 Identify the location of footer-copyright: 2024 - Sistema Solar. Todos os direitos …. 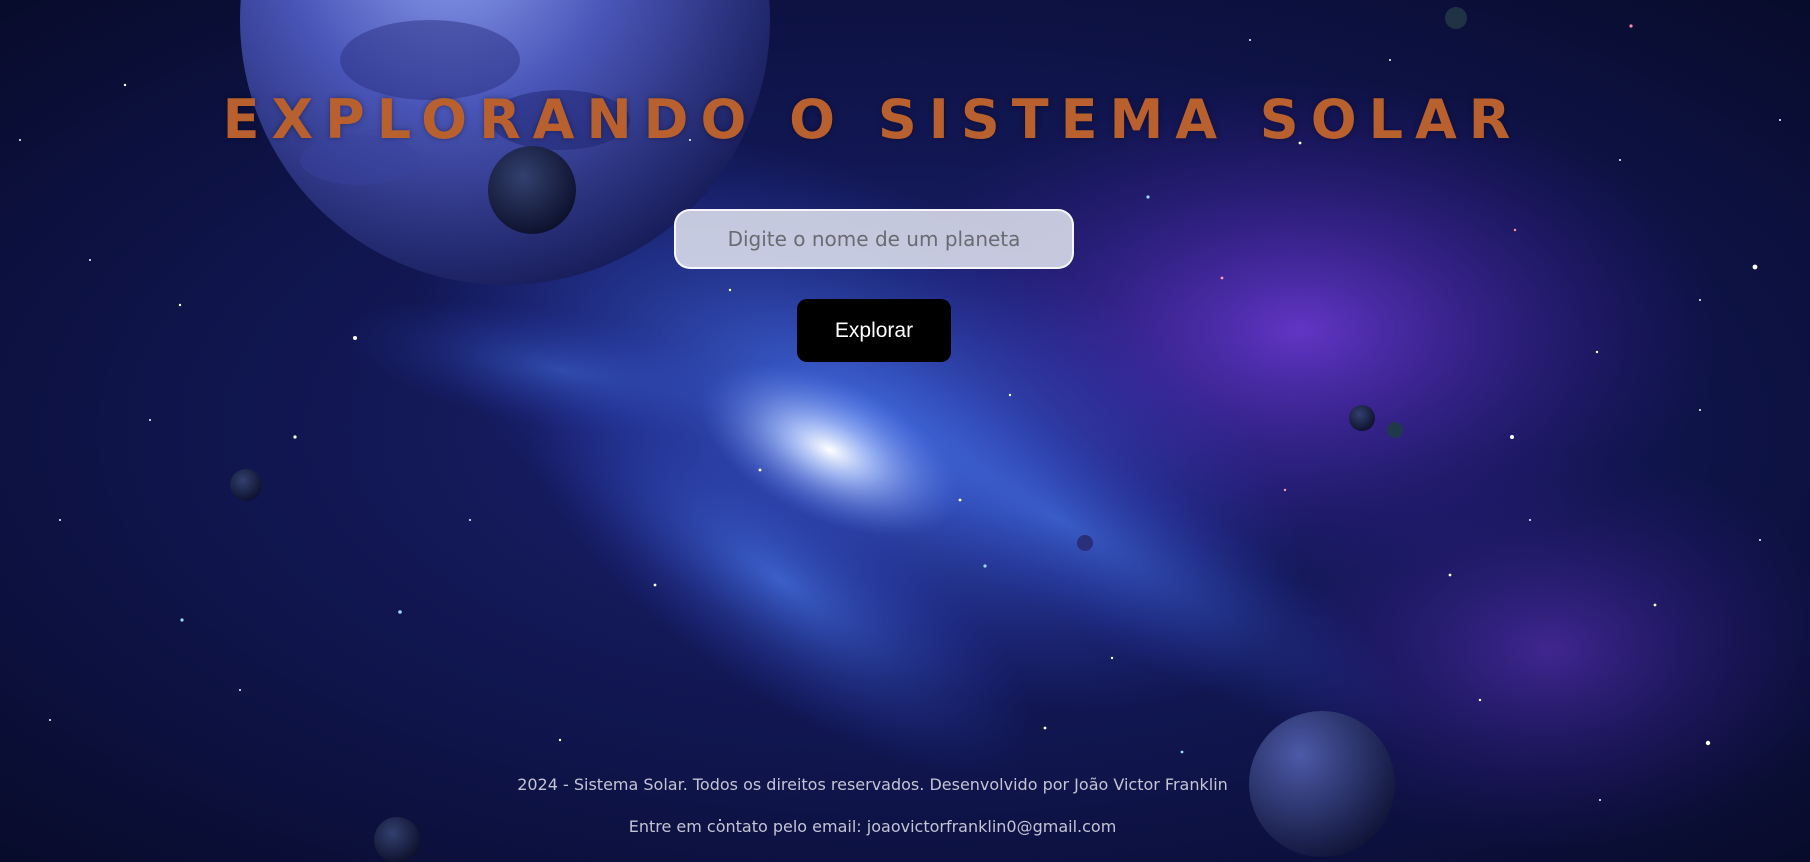
(872, 784).